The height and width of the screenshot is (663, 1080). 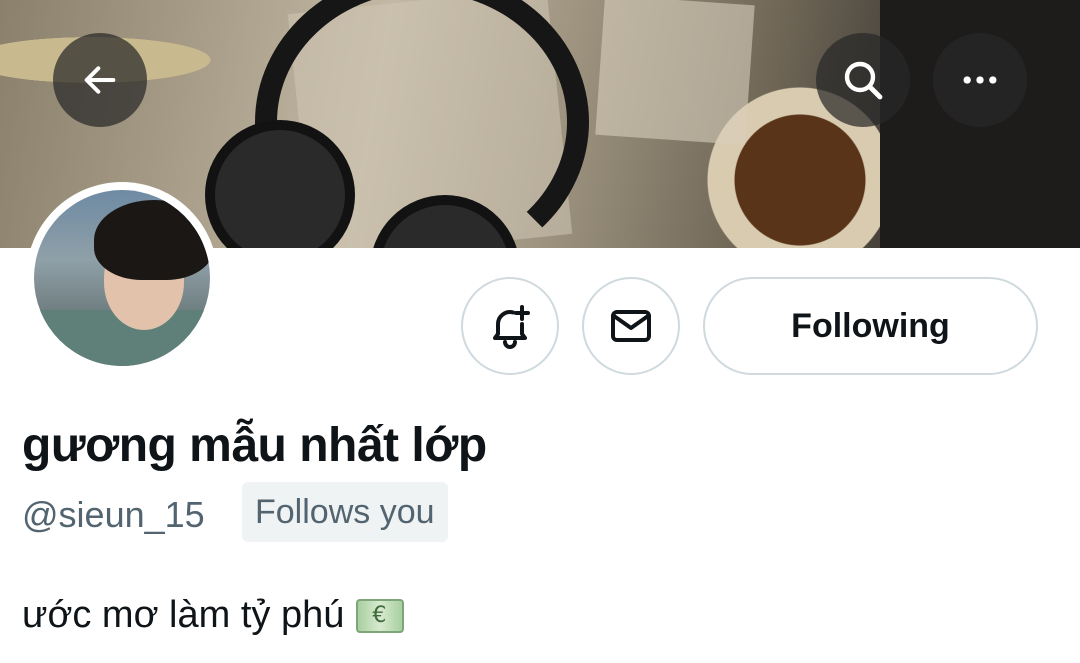 I want to click on more-button, so click(x=980, y=80).